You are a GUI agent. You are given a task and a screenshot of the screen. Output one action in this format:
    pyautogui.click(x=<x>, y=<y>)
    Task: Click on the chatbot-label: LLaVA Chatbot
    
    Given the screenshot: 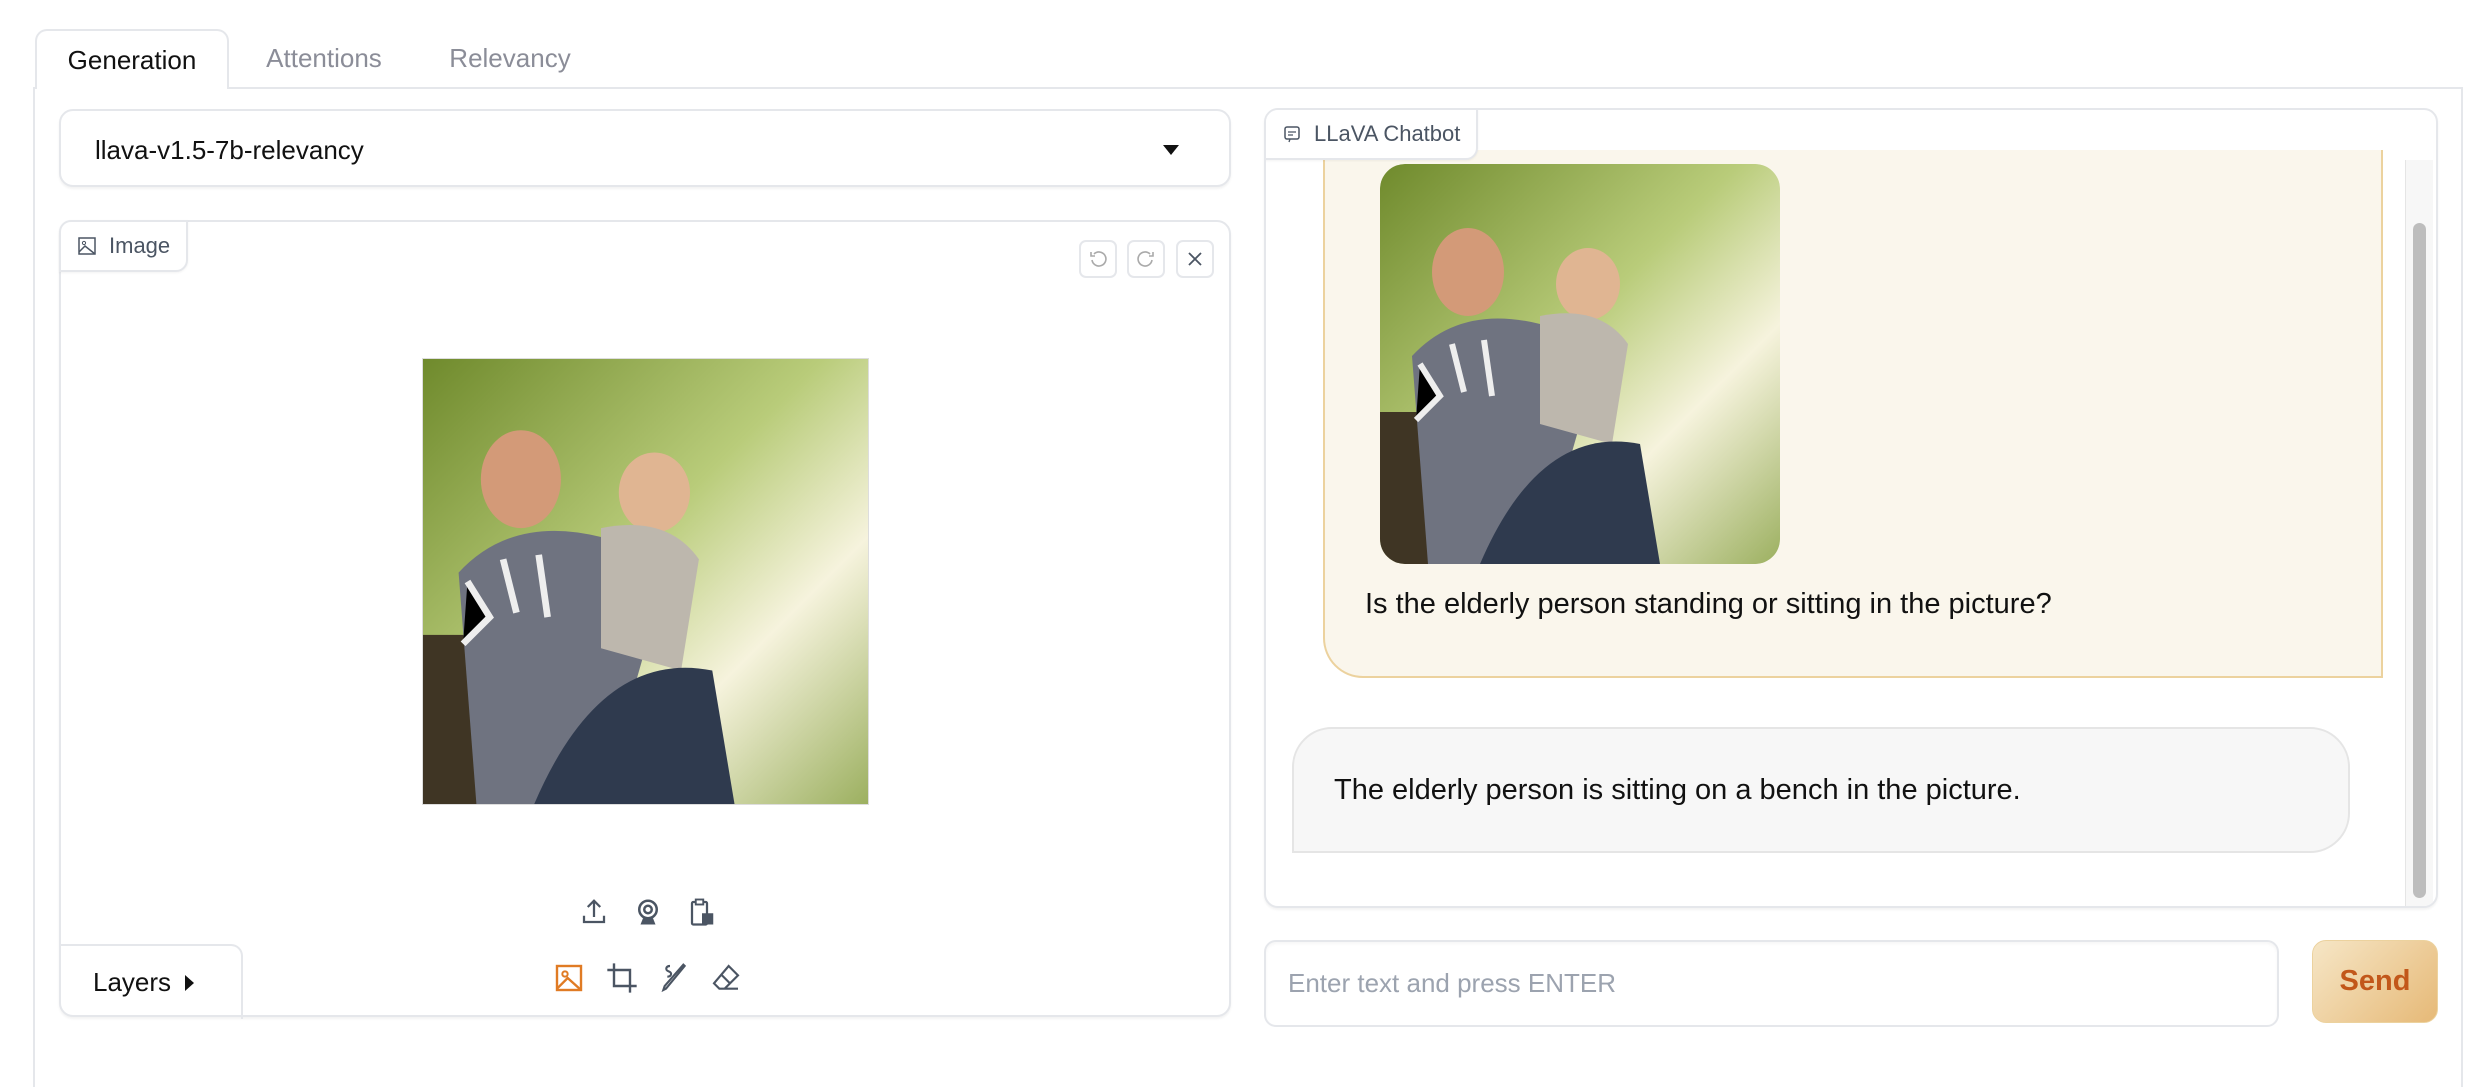 What is the action you would take?
    pyautogui.click(x=1372, y=135)
    